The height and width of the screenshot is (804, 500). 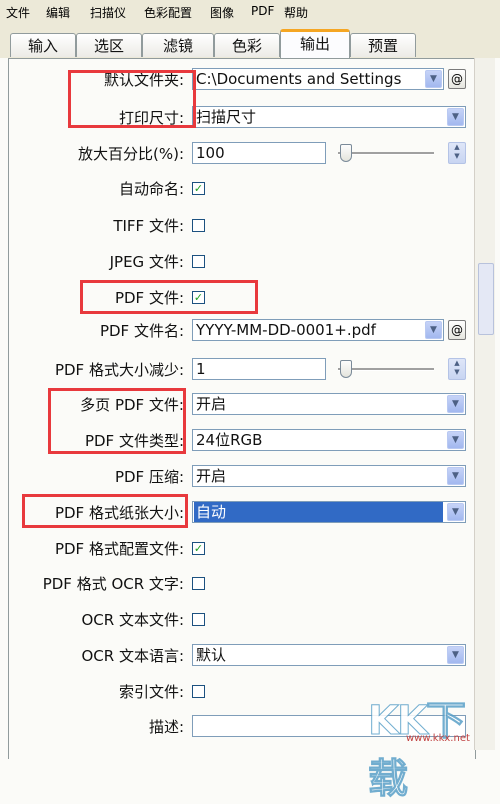 What do you see at coordinates (211, 404) in the screenshot?
I see `multipage-pdf-value: 开启` at bounding box center [211, 404].